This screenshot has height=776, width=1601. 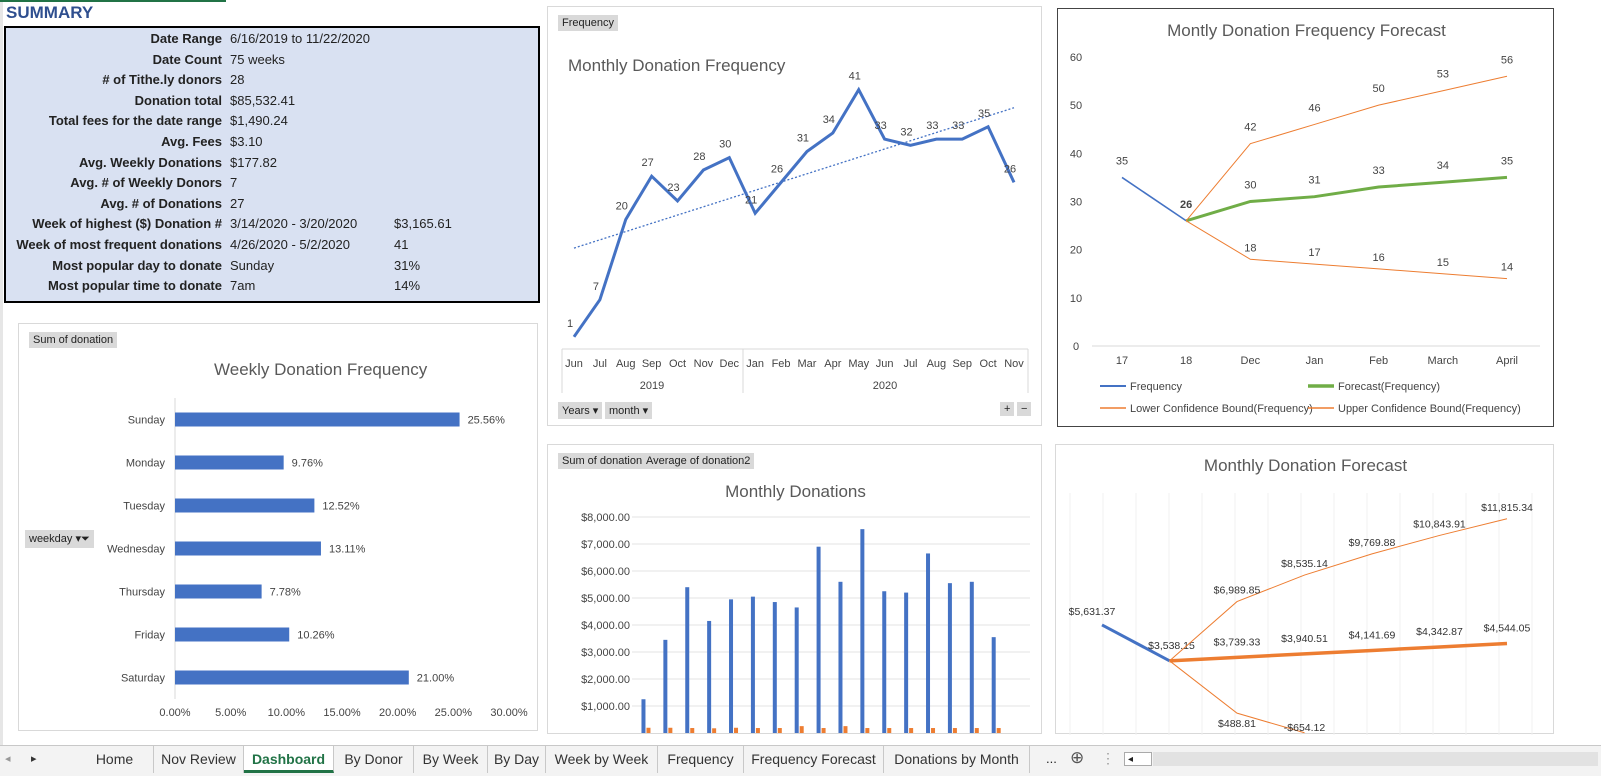 I want to click on month-field-button: month ▾, so click(x=629, y=410).